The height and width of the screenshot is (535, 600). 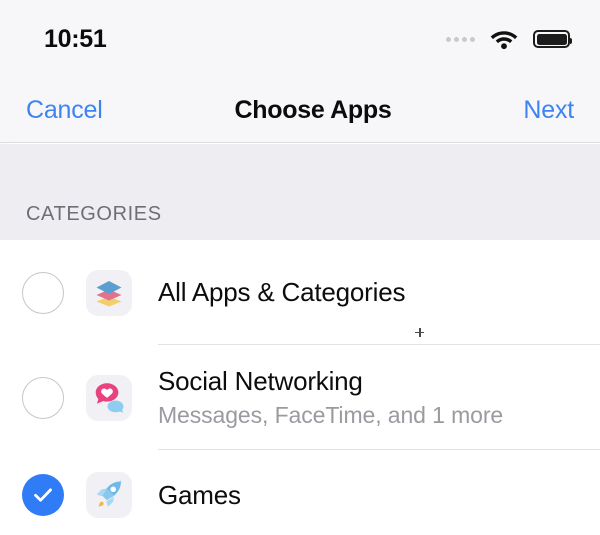 I want to click on cancel-button: Cancel, so click(x=64, y=110).